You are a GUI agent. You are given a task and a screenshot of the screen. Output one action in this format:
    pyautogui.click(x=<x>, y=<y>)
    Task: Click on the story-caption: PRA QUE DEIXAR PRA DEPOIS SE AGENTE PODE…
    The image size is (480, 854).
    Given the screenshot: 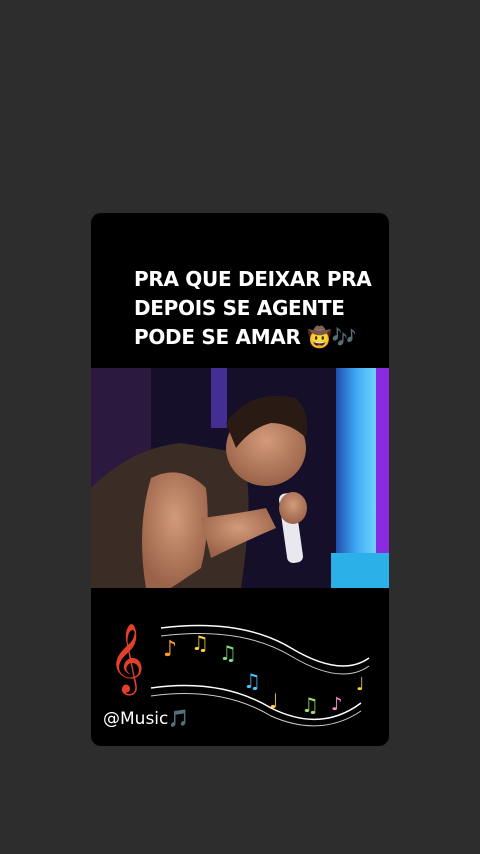 What is the action you would take?
    pyautogui.click(x=240, y=308)
    